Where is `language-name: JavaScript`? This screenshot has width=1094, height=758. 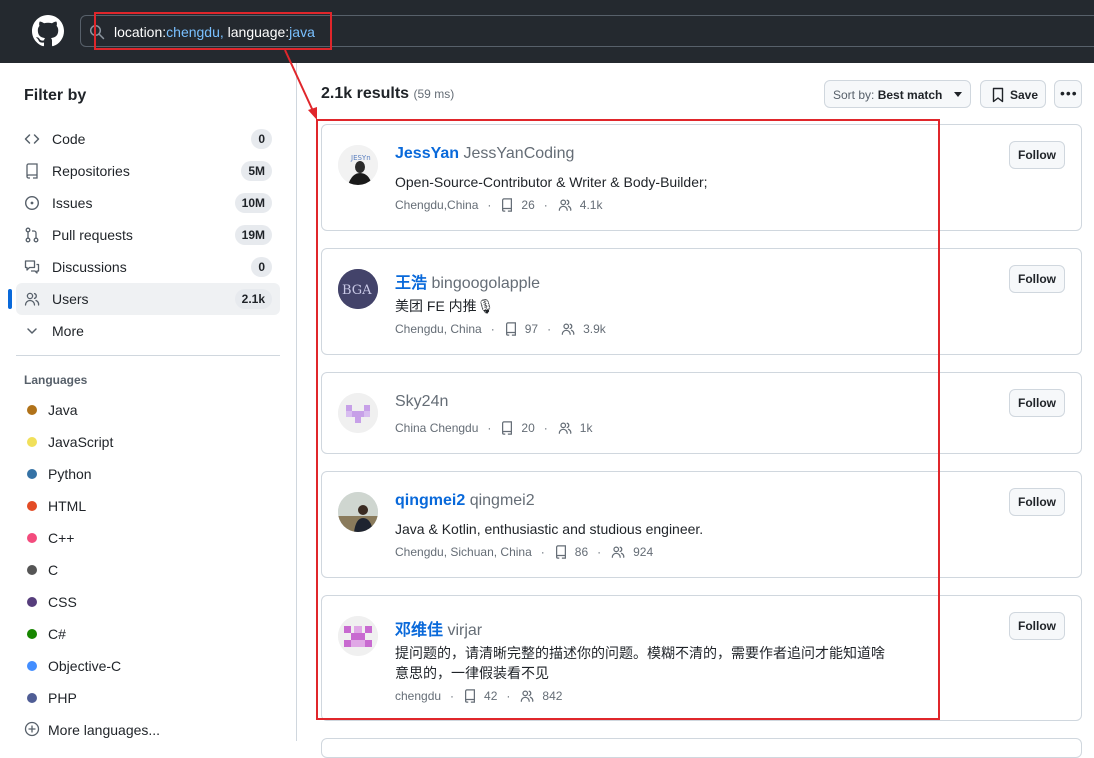
language-name: JavaScript is located at coordinates (81, 442).